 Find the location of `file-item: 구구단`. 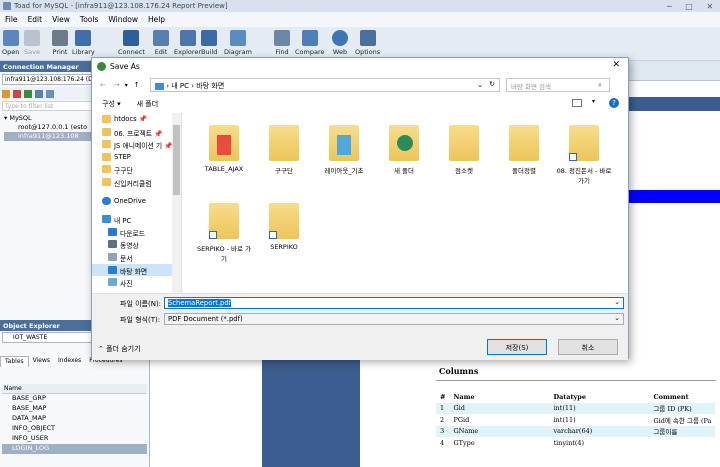

file-item: 구구단 is located at coordinates (284, 147).